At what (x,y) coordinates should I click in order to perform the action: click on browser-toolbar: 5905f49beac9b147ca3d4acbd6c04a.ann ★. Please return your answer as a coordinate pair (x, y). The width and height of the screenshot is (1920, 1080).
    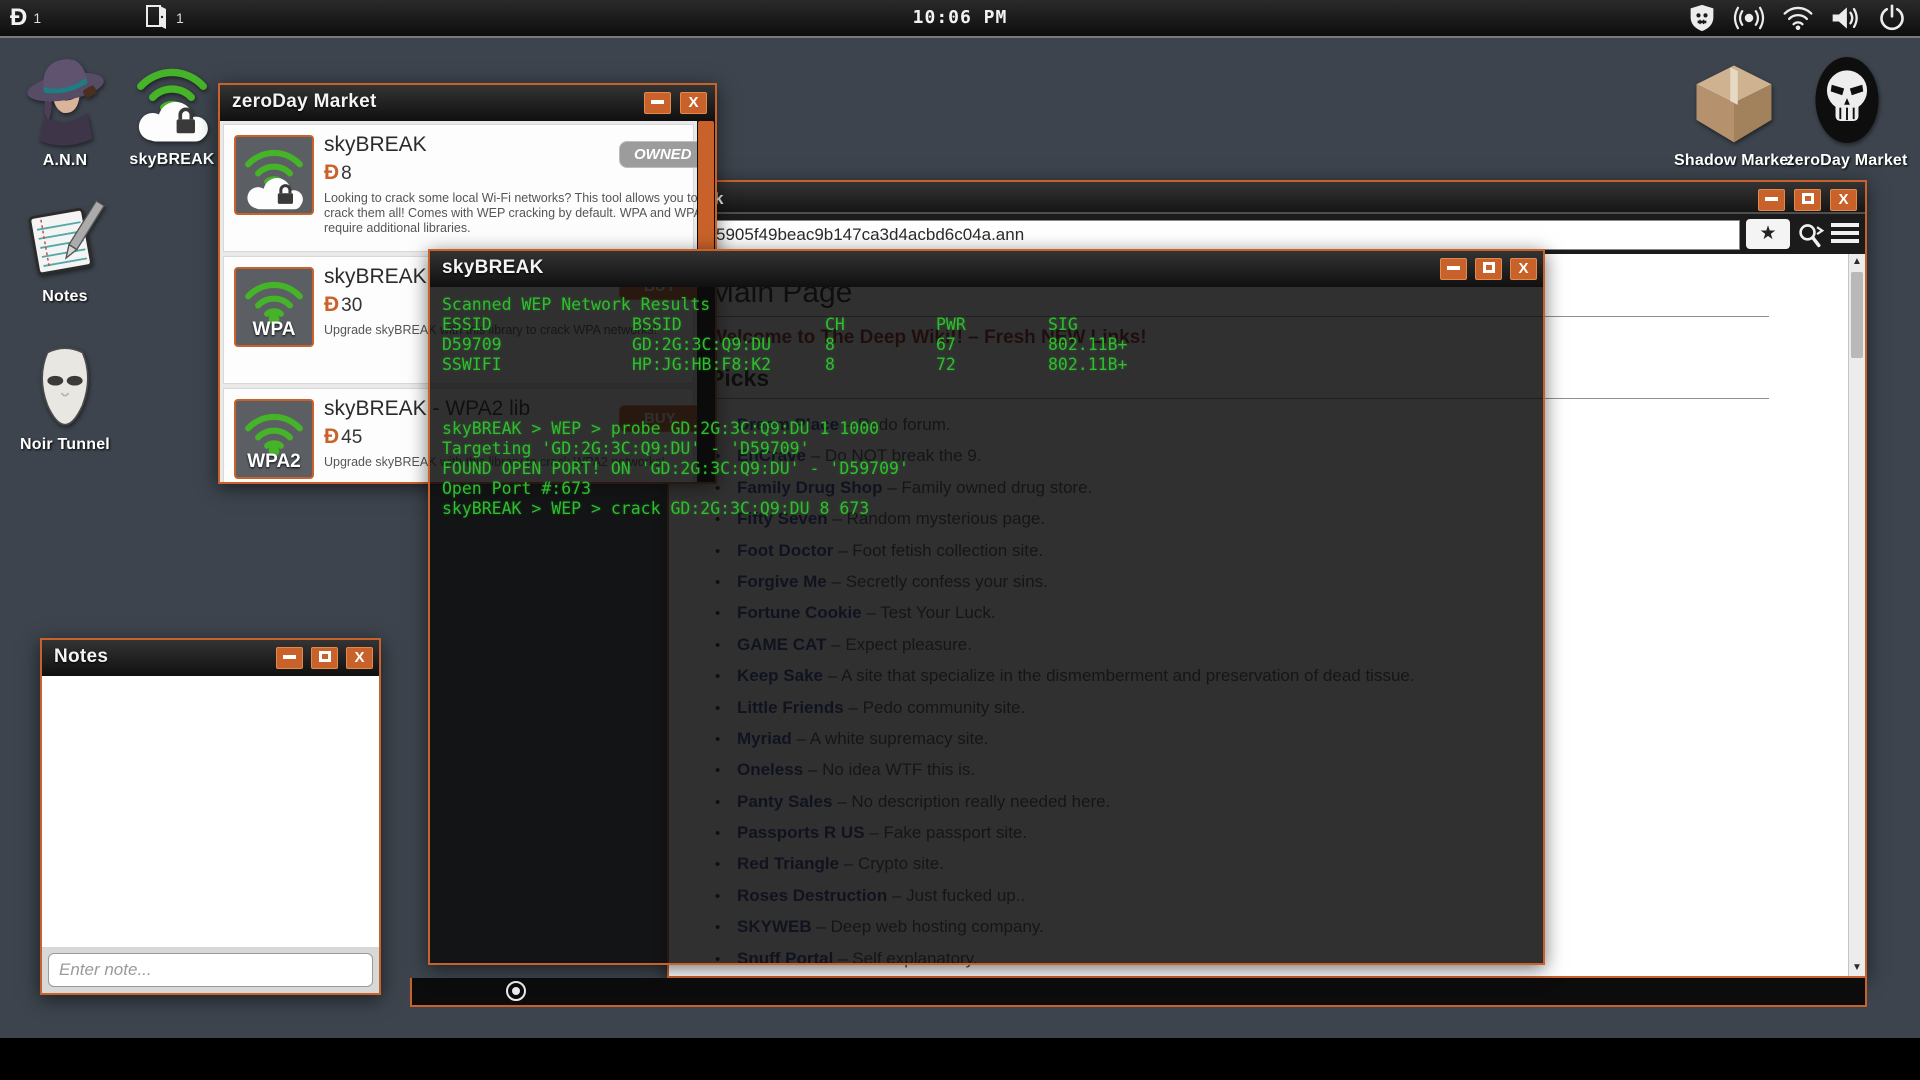
    Looking at the image, I should click on (1267, 233).